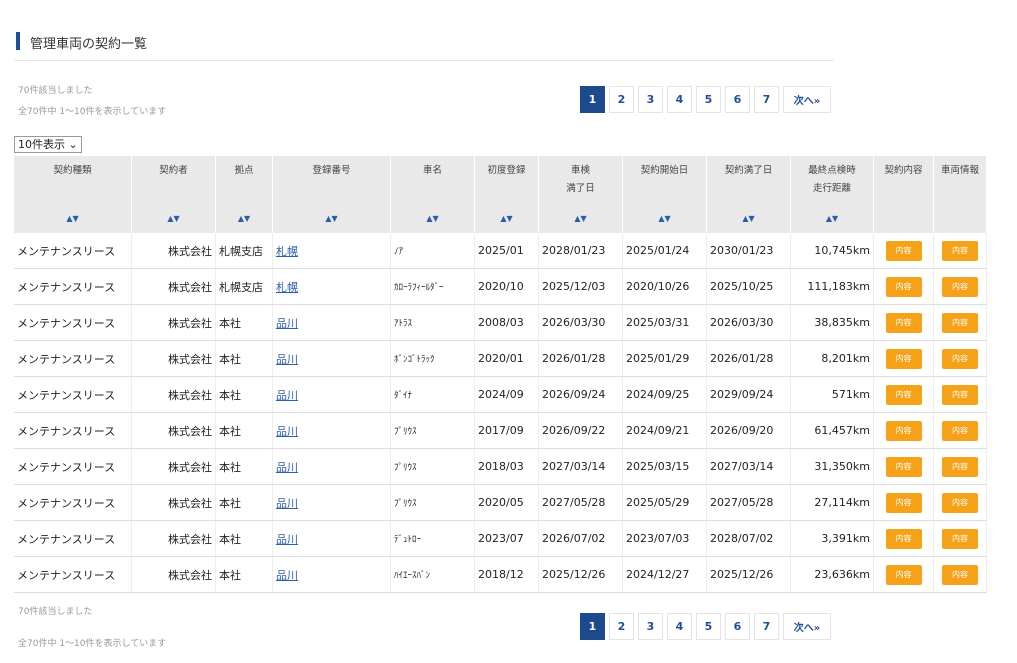 The height and width of the screenshot is (663, 1017). Describe the element at coordinates (832, 538) in the screenshot. I see `cell-mileage: 3,391km` at that location.